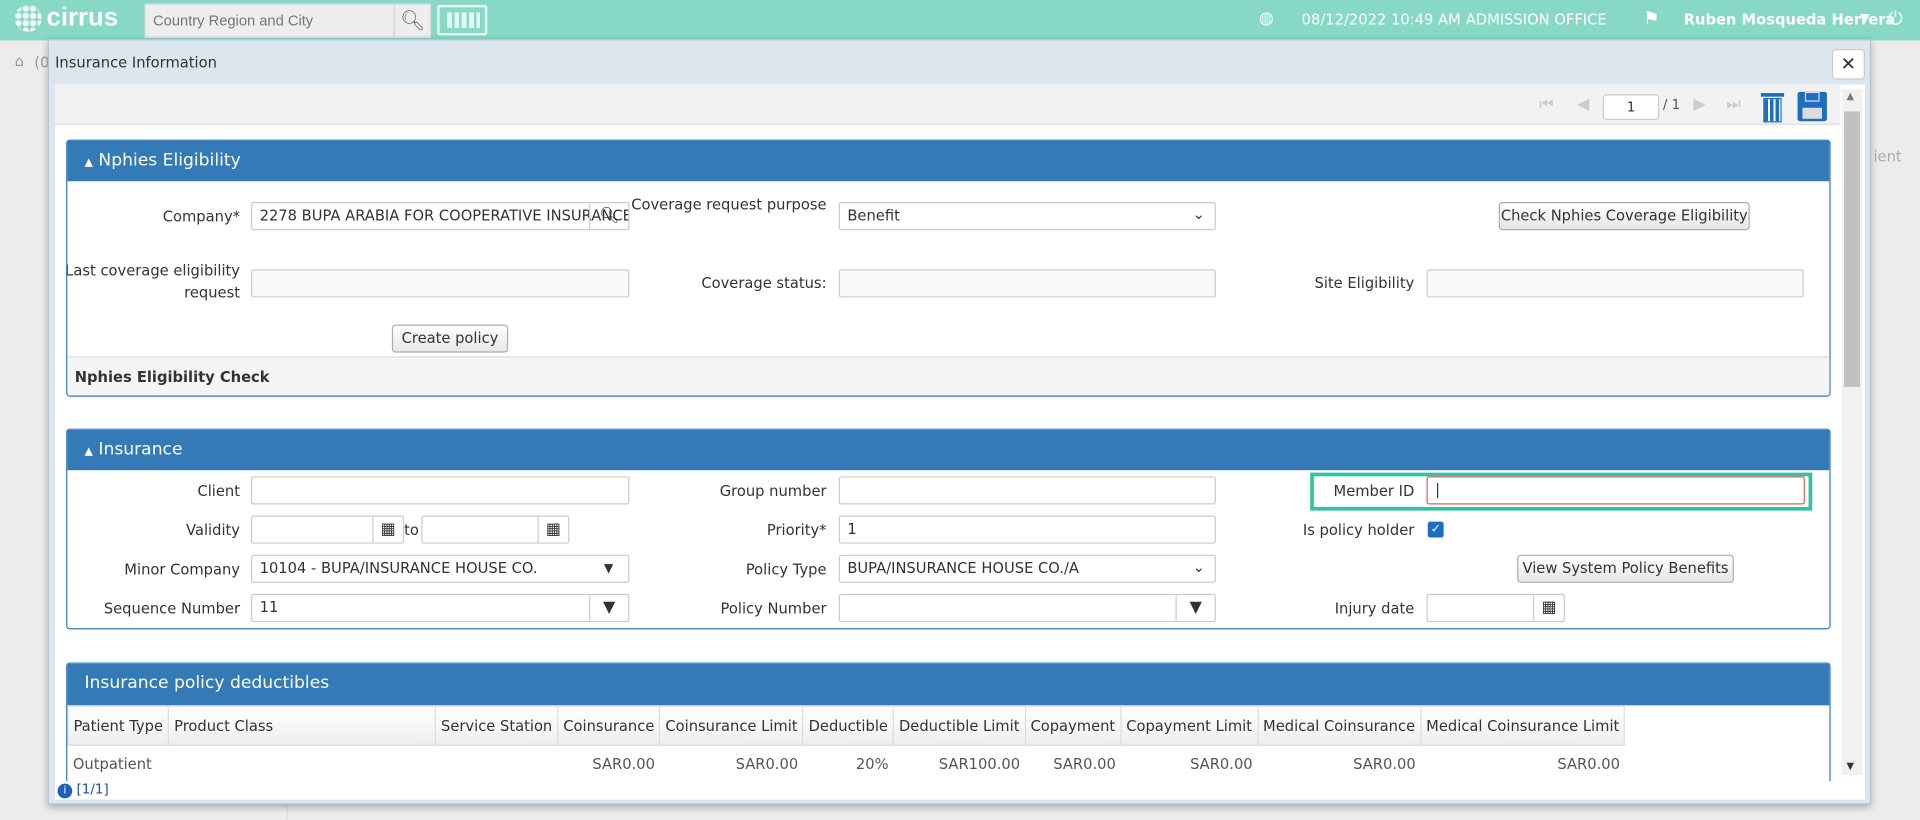  Describe the element at coordinates (1339, 725) in the screenshot. I see `column-header: Medical Coinsurance` at that location.